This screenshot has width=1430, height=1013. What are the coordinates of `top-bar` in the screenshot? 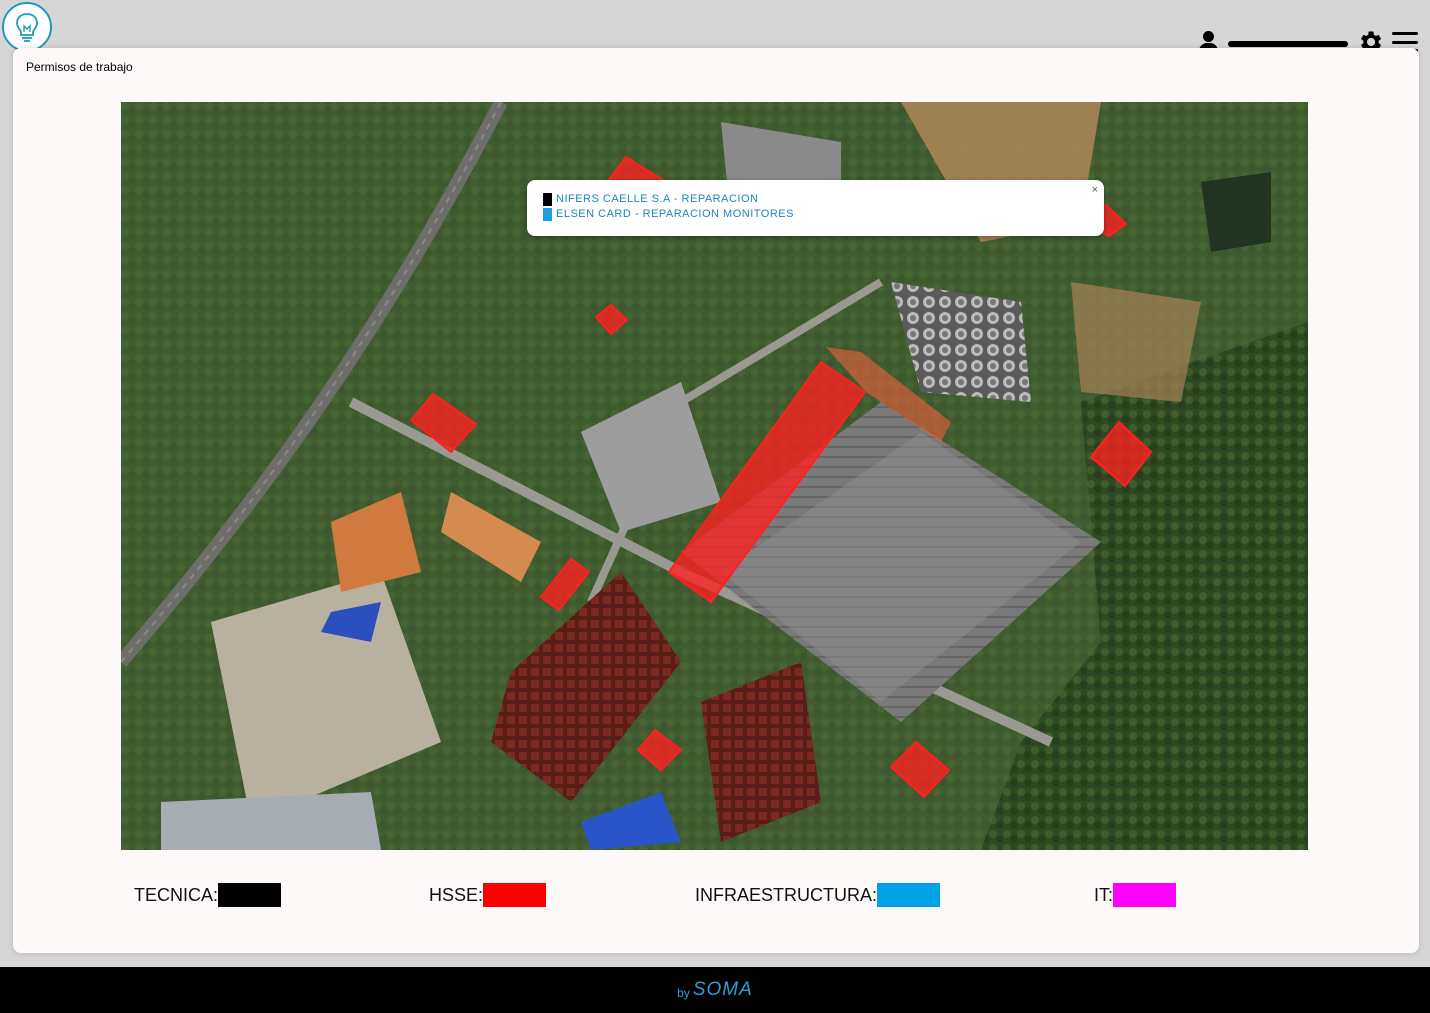 It's located at (715, 26).